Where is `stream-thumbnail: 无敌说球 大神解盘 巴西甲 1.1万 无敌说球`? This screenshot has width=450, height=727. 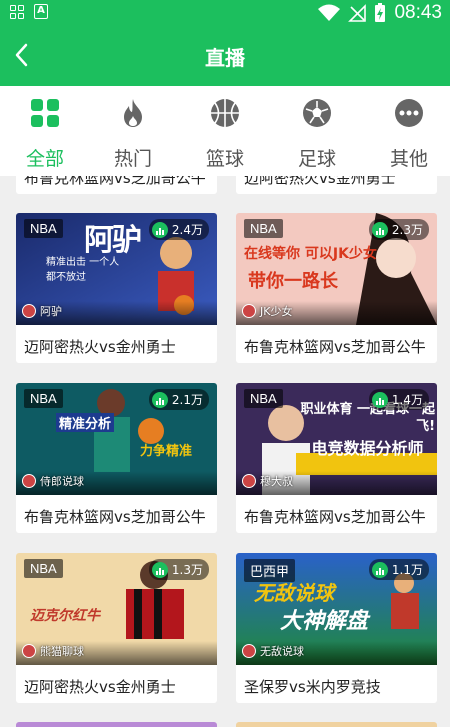 stream-thumbnail: 无敌说球 大神解盘 巴西甲 1.1万 无敌说球 is located at coordinates (336, 609).